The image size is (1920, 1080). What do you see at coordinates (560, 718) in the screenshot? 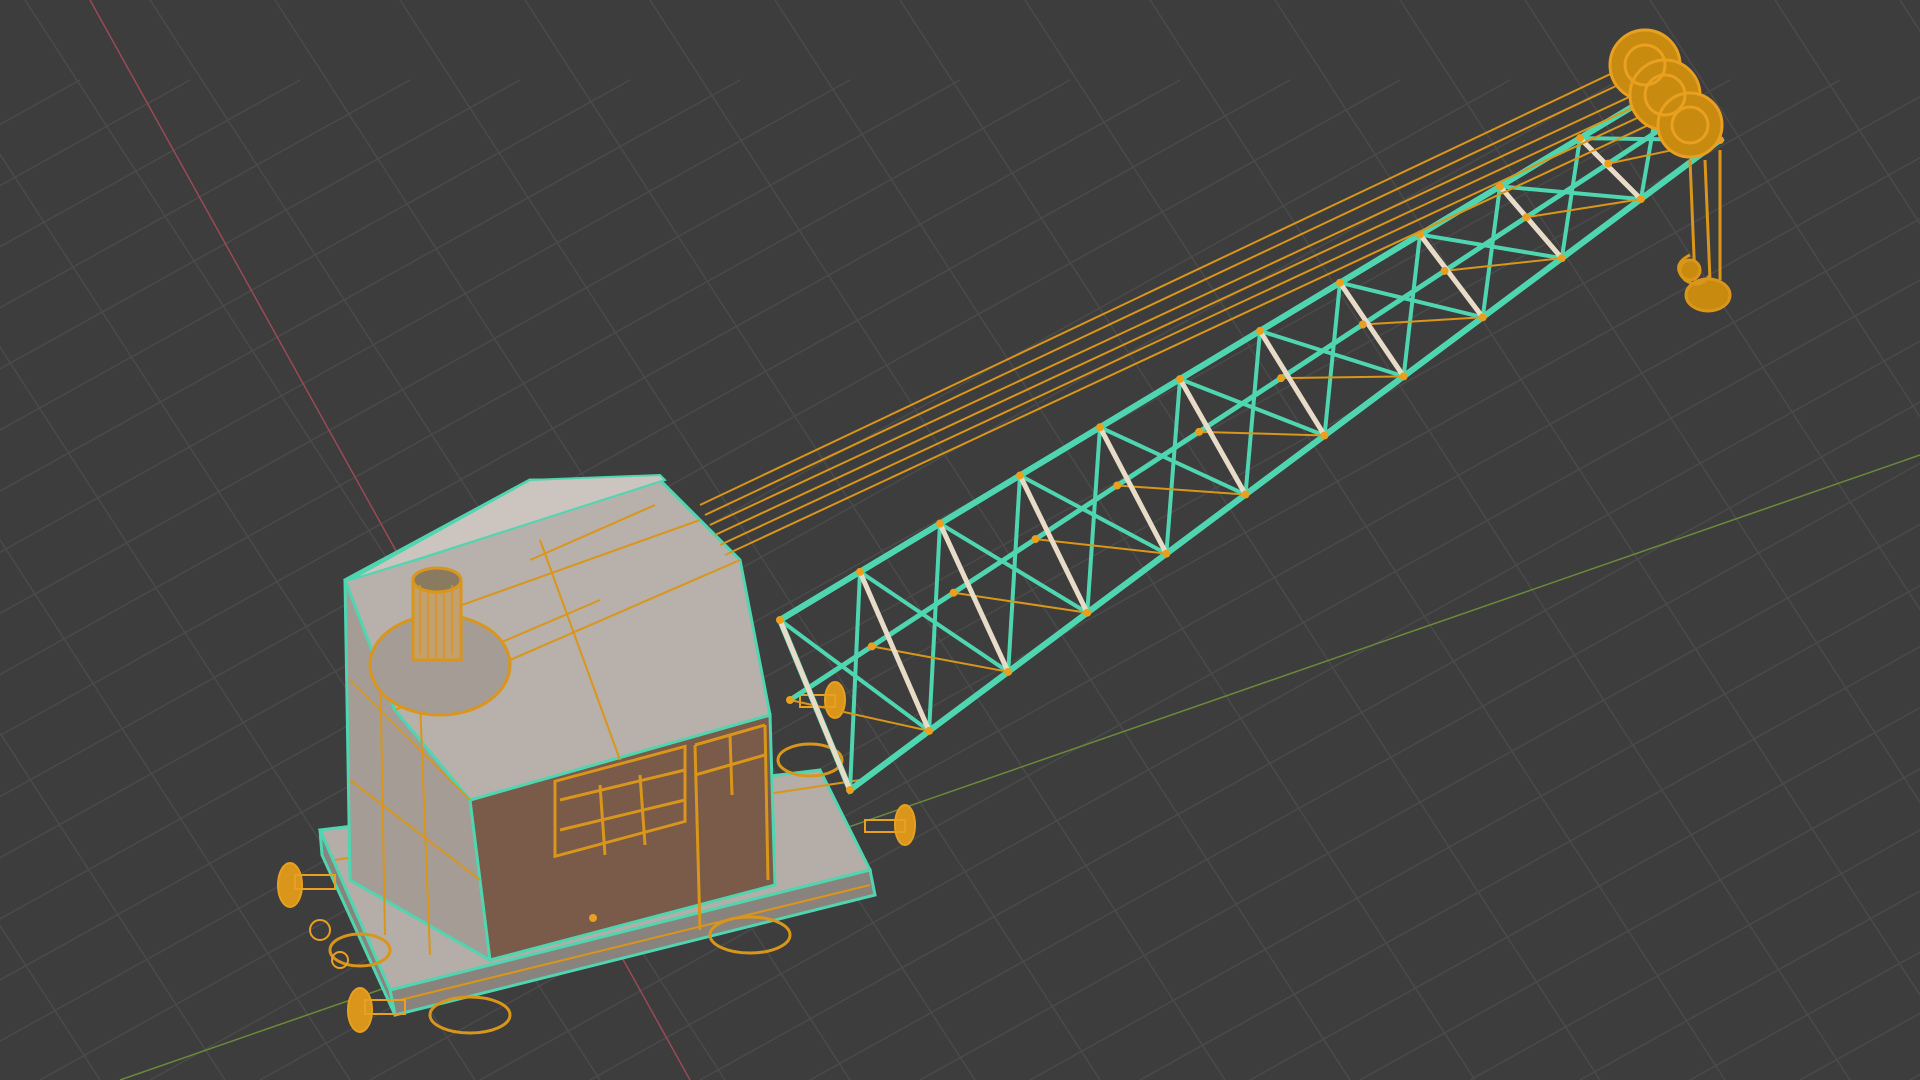
I see `cab` at bounding box center [560, 718].